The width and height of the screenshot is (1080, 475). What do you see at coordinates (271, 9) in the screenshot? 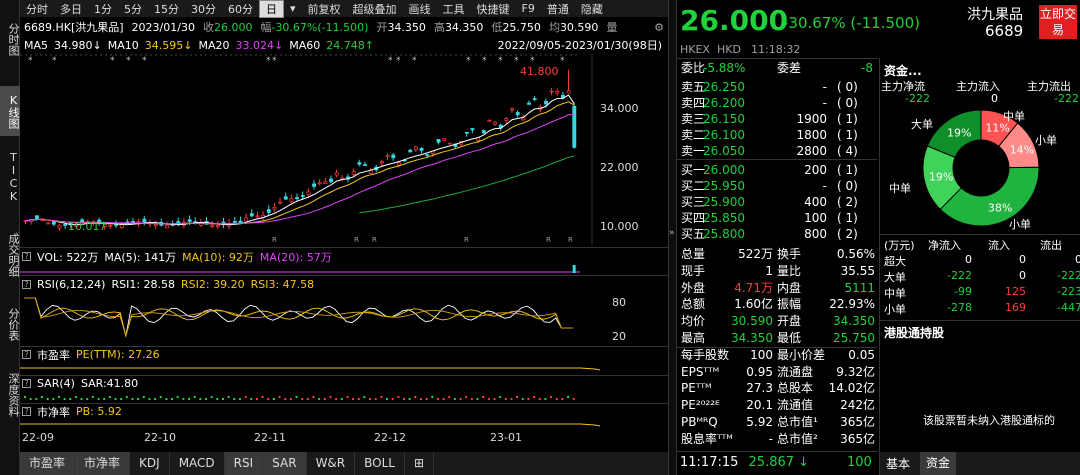
I see `period-day: 日` at bounding box center [271, 9].